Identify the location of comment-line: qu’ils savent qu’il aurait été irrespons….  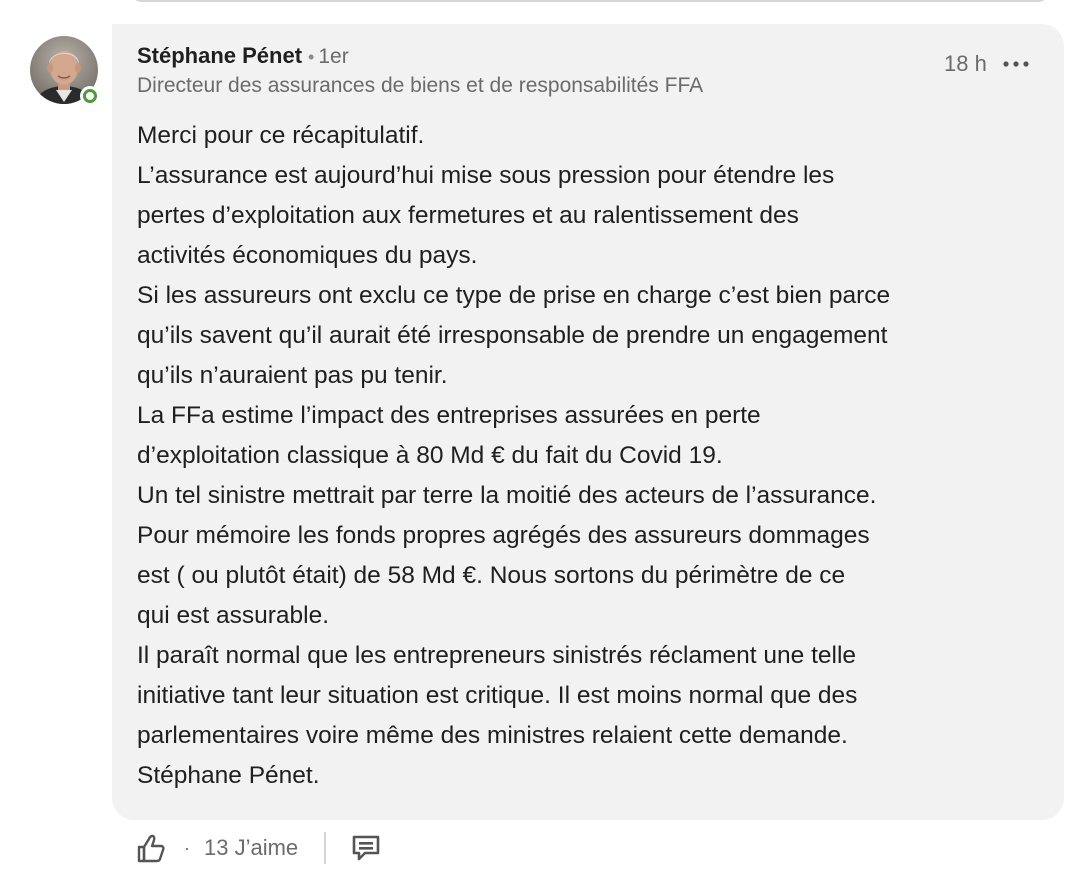
(512, 335).